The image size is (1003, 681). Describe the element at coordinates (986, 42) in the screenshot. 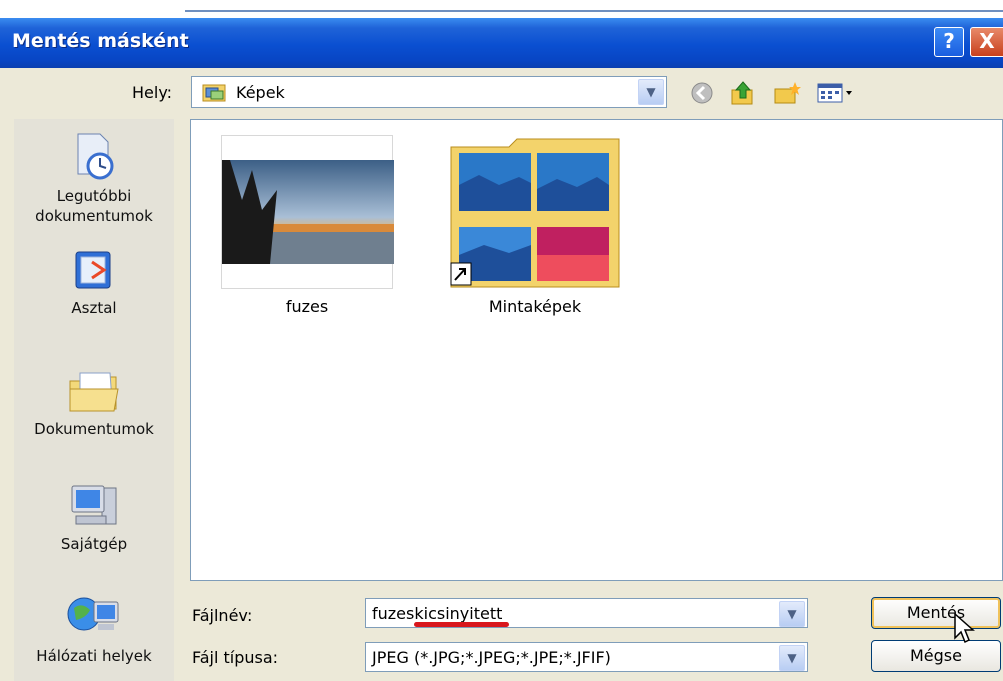

I see `close-button: X` at that location.